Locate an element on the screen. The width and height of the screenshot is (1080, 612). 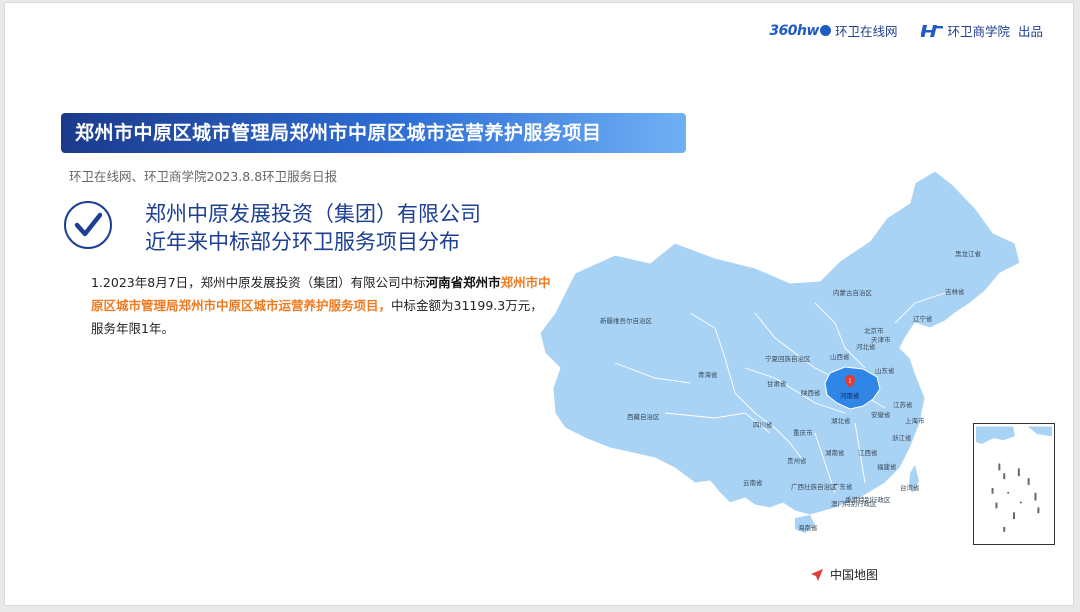
label-hubei: 湖北省 is located at coordinates (841, 420).